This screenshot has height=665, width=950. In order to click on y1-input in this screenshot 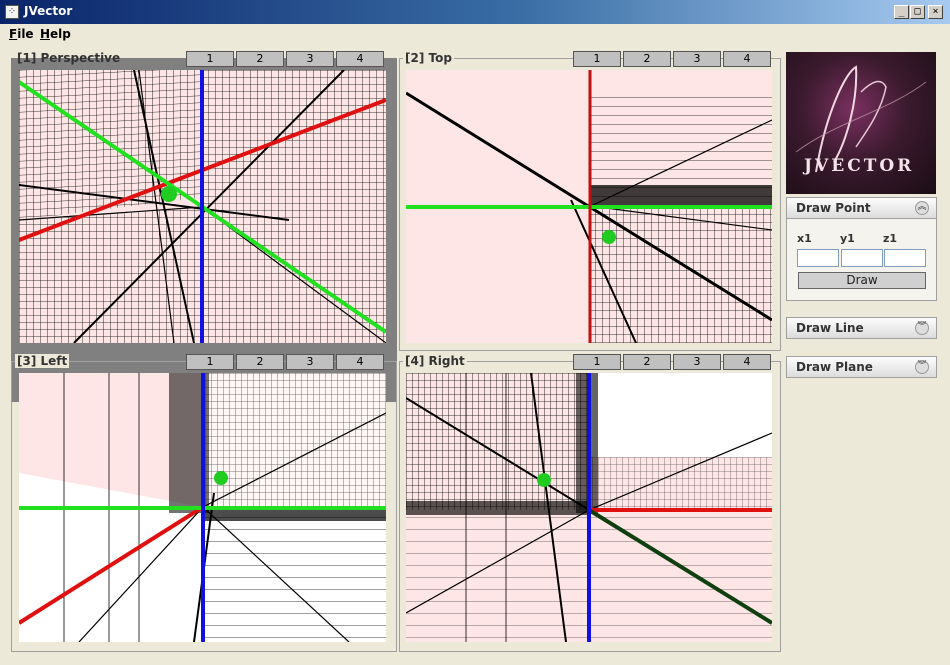, I will do `click(862, 258)`.